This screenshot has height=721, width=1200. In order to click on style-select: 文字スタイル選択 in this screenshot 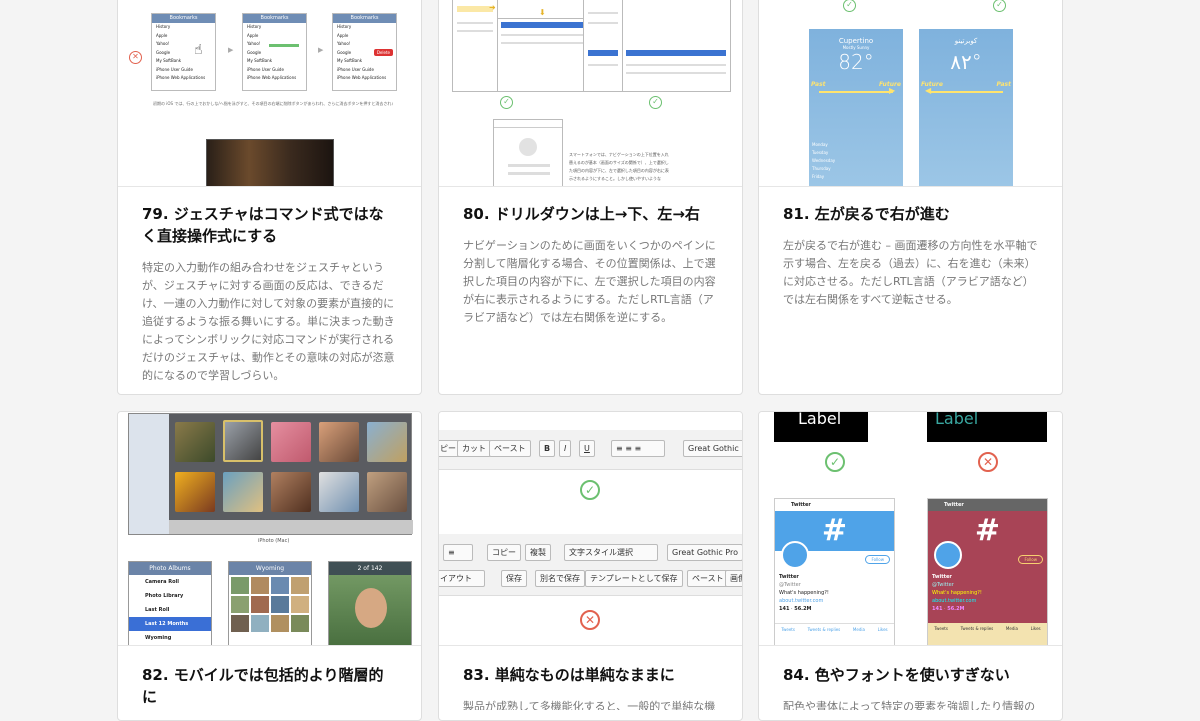, I will do `click(611, 552)`.